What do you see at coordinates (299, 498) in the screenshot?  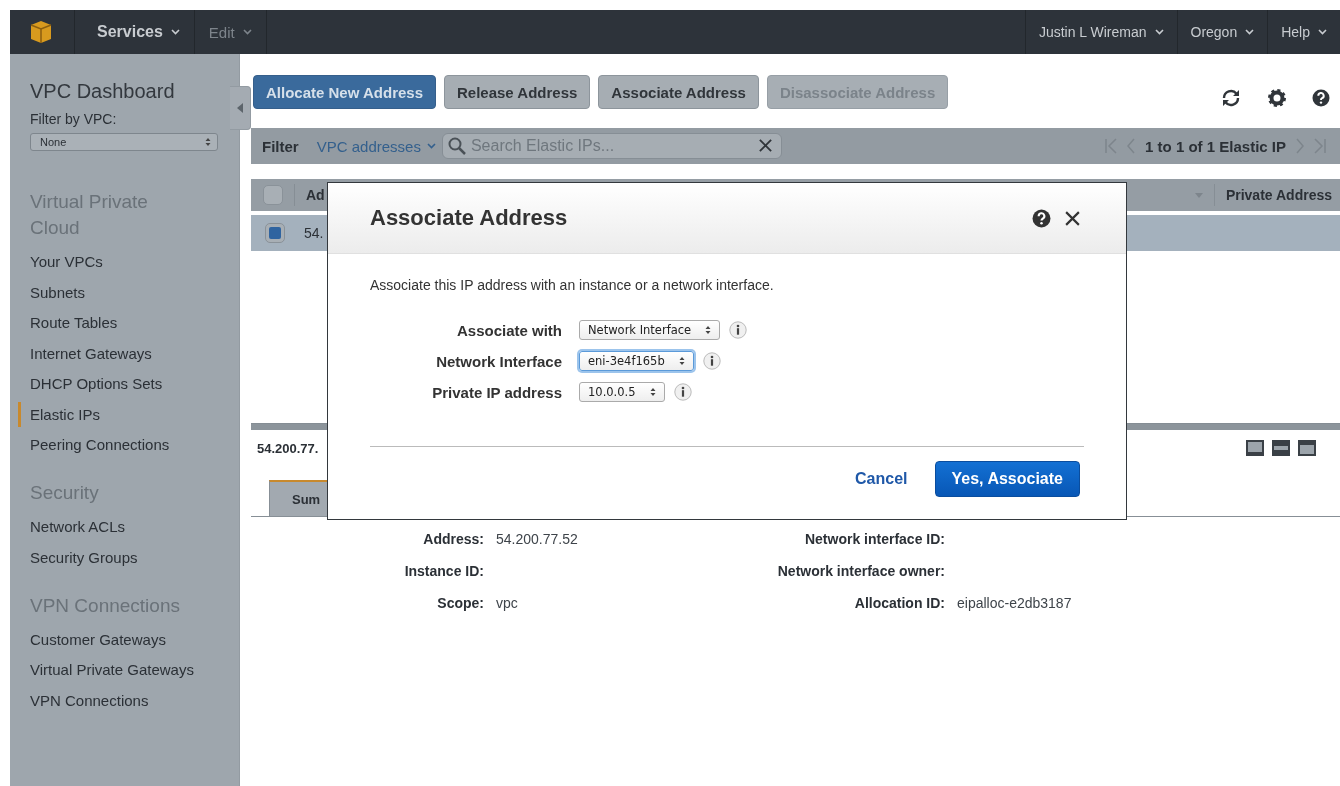 I see `detail-tab: Sum` at bounding box center [299, 498].